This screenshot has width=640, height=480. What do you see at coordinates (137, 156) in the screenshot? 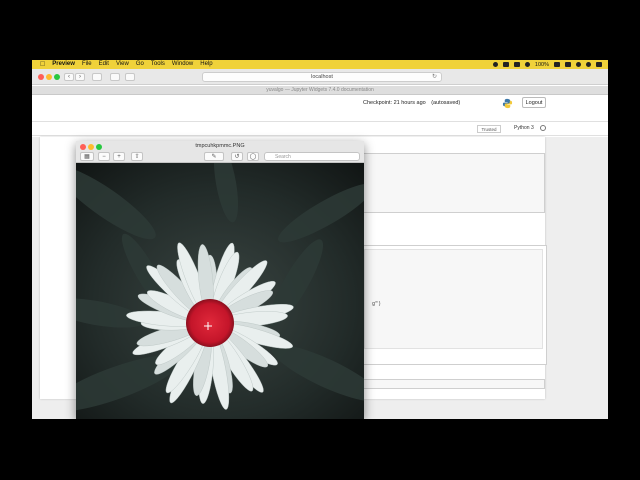
I see `share-icon: ⇧` at bounding box center [137, 156].